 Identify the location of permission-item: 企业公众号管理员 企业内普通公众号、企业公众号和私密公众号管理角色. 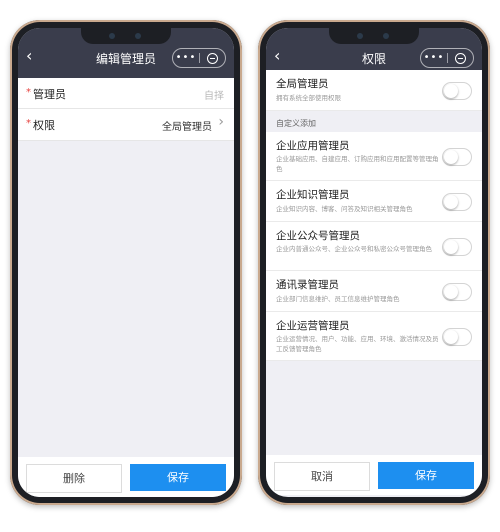
(374, 246).